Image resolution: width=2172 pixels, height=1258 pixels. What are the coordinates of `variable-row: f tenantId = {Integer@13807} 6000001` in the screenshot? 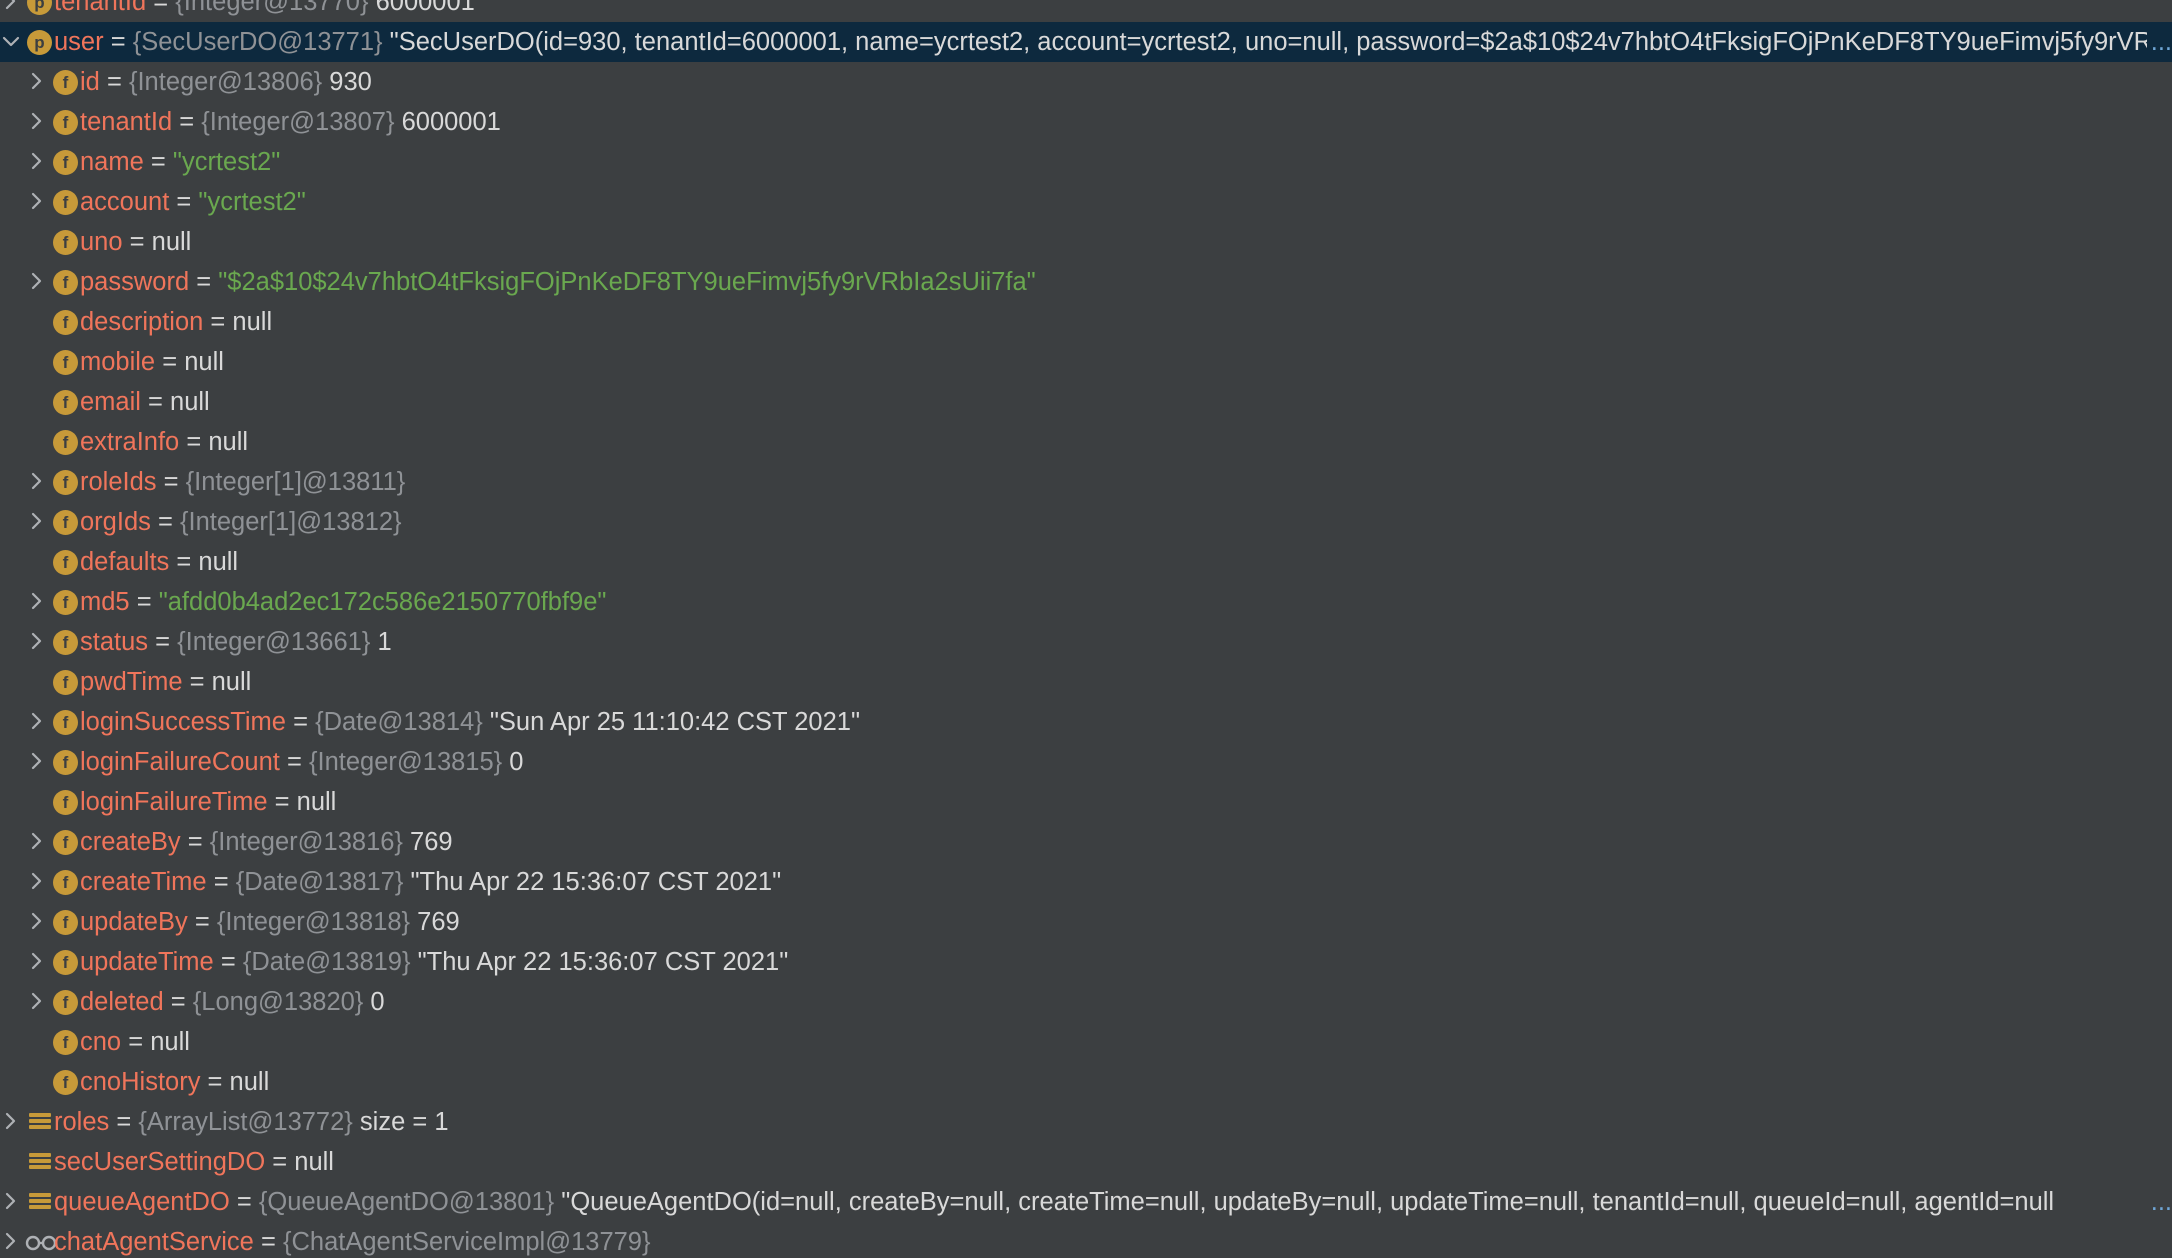 It's located at (1086, 122).